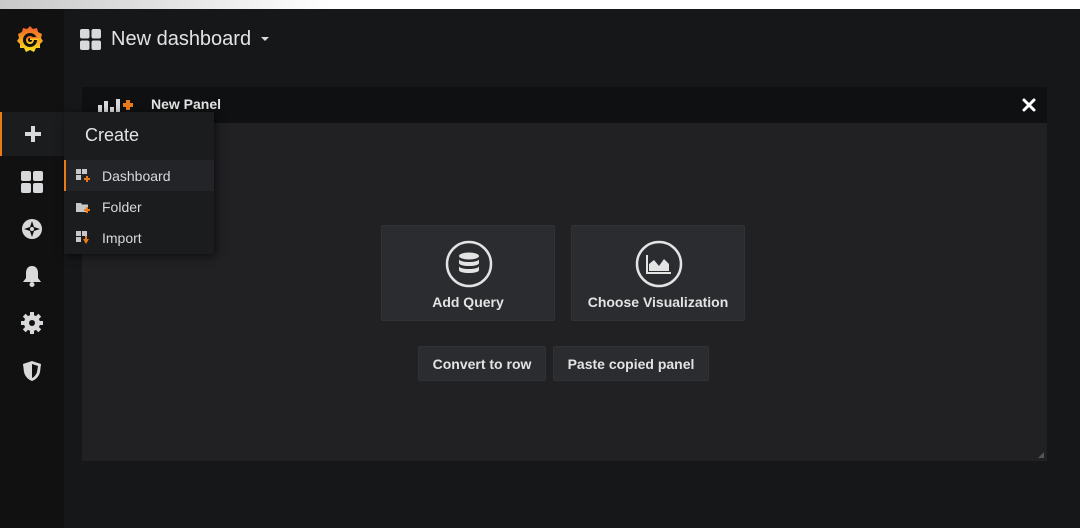  What do you see at coordinates (1029, 105) in the screenshot?
I see `close-icon` at bounding box center [1029, 105].